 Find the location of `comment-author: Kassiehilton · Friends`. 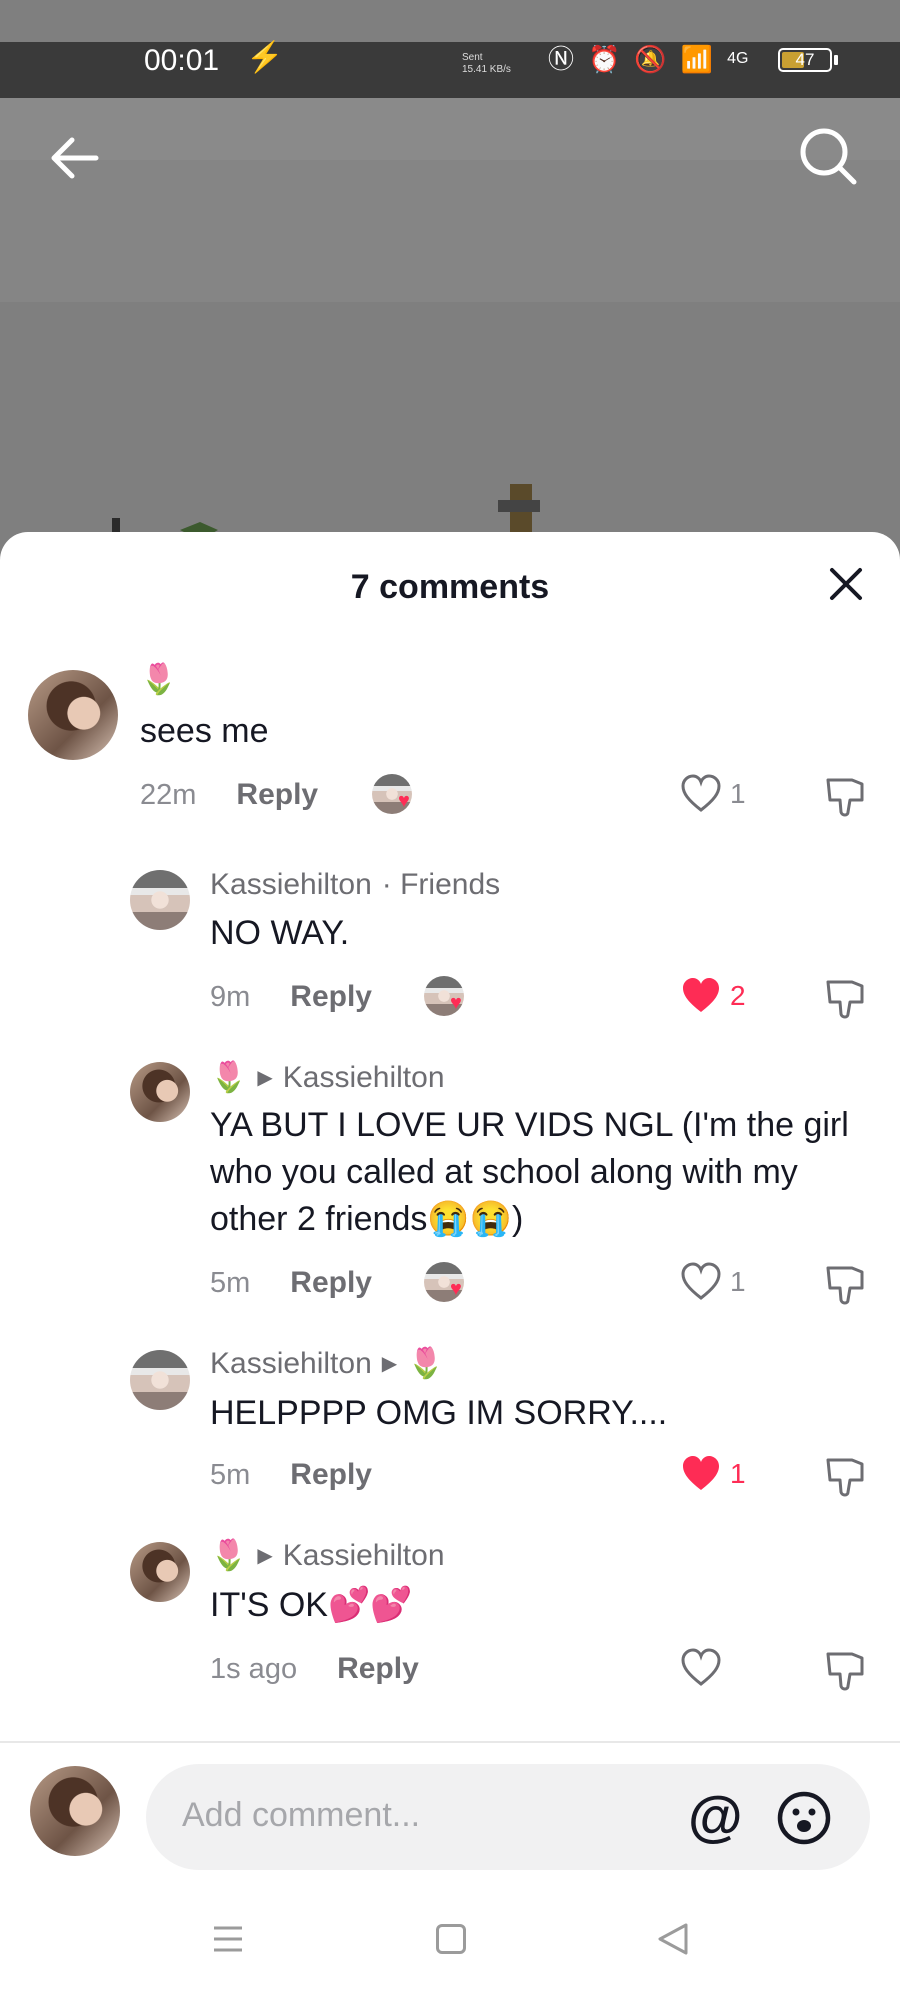

comment-author: Kassiehilton · Friends is located at coordinates (355, 885).